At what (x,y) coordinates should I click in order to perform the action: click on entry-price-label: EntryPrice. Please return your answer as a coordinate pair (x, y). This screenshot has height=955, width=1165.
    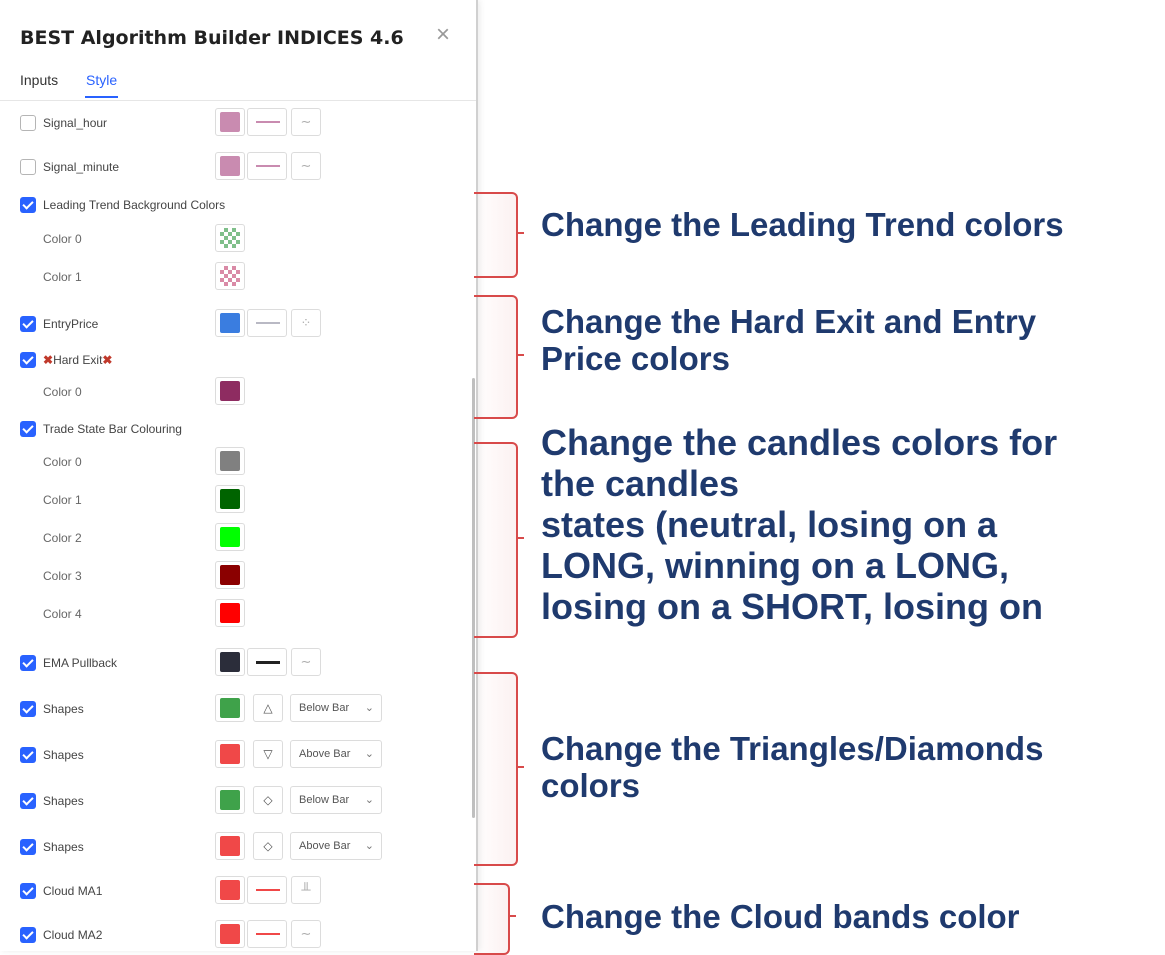
    Looking at the image, I should click on (71, 324).